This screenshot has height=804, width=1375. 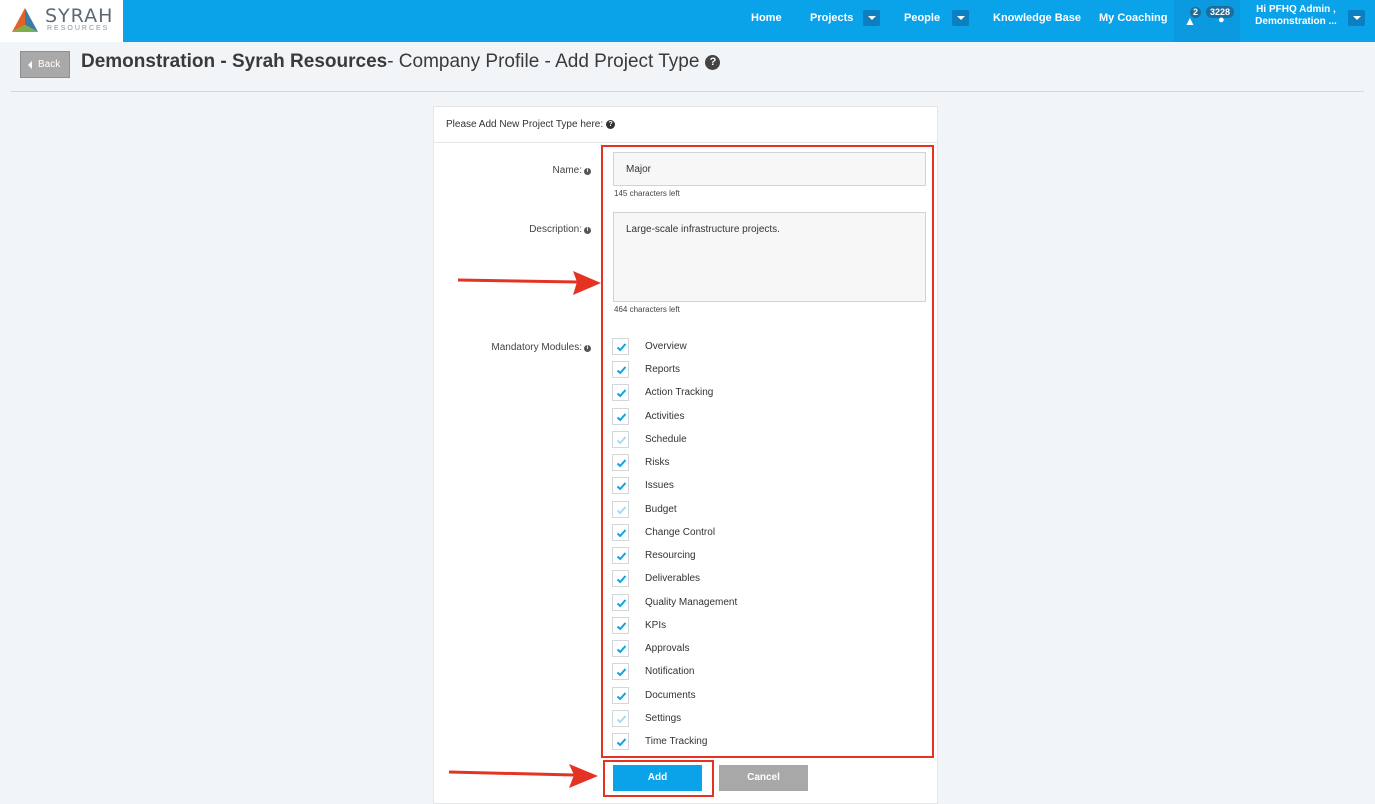 I want to click on message-icon: ●, so click(x=1221, y=20).